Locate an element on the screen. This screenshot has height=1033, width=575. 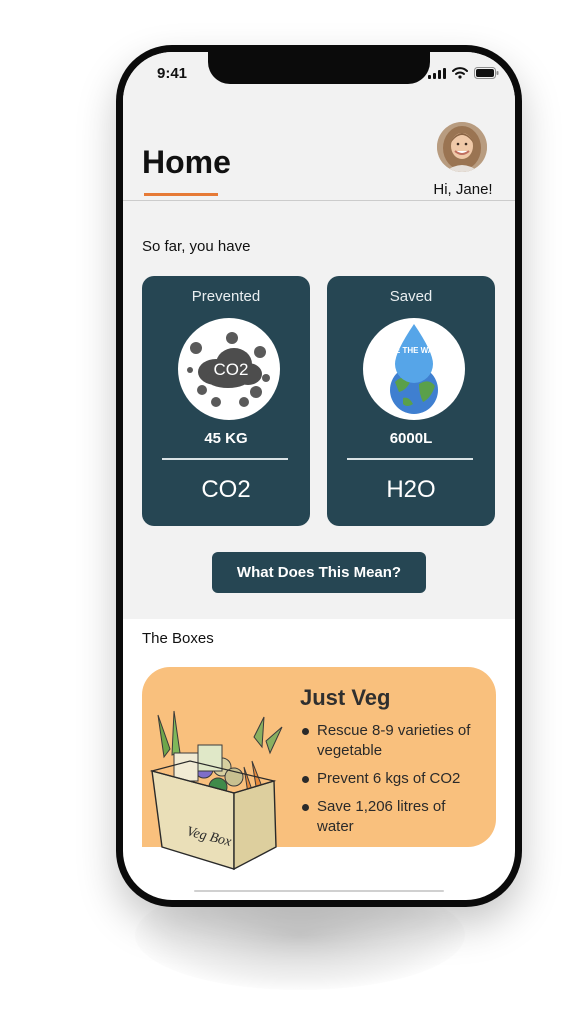
card-label: Saved is located at coordinates (411, 296).